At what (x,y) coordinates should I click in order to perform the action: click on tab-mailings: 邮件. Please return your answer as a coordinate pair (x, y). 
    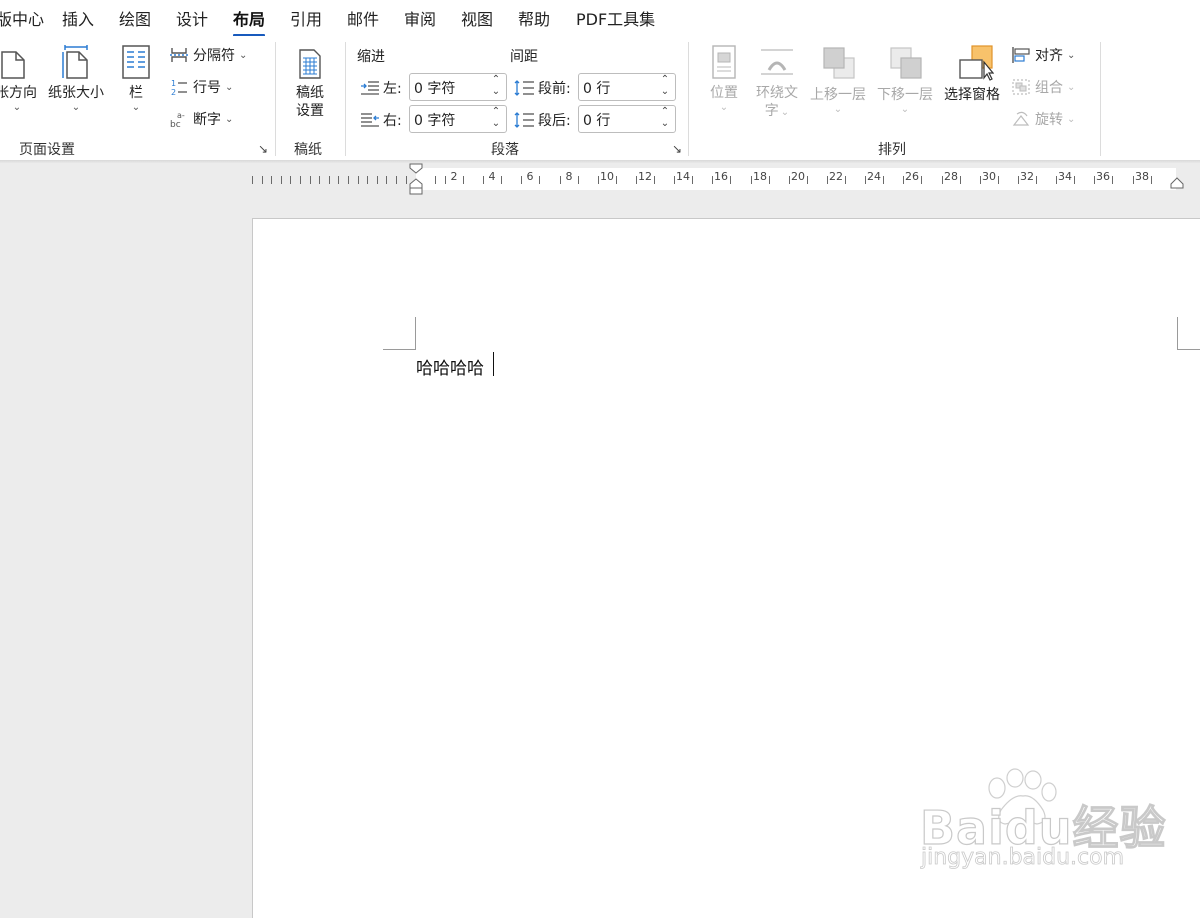
    Looking at the image, I should click on (363, 18).